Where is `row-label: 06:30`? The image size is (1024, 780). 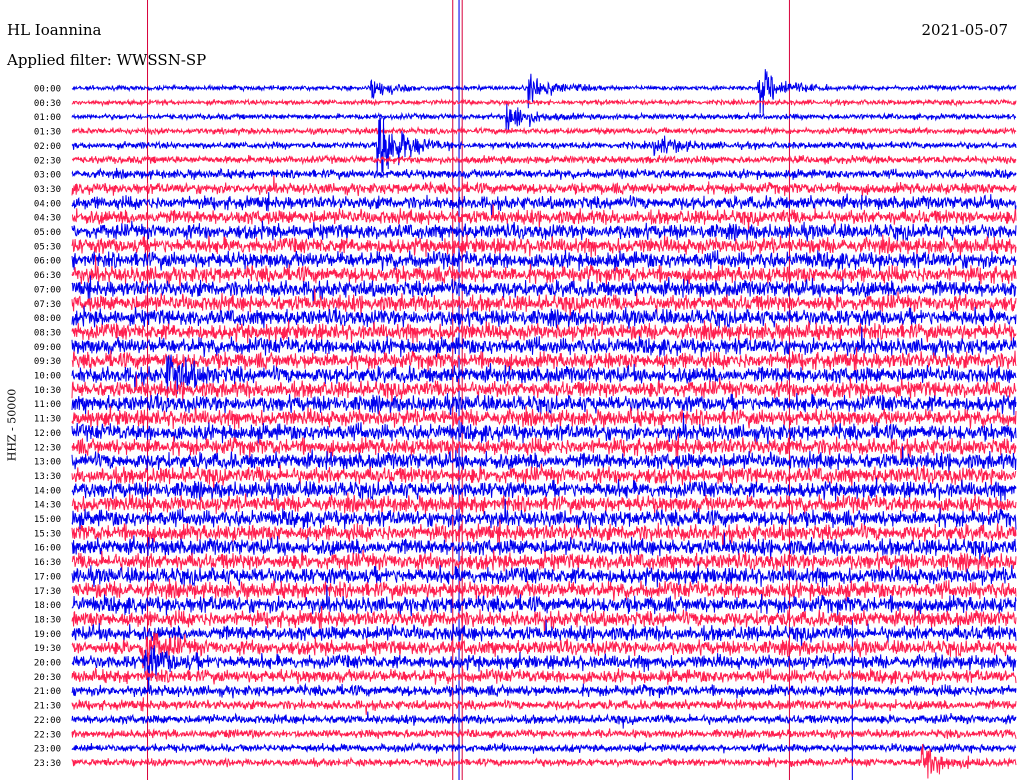
row-label: 06:30 is located at coordinates (47, 276).